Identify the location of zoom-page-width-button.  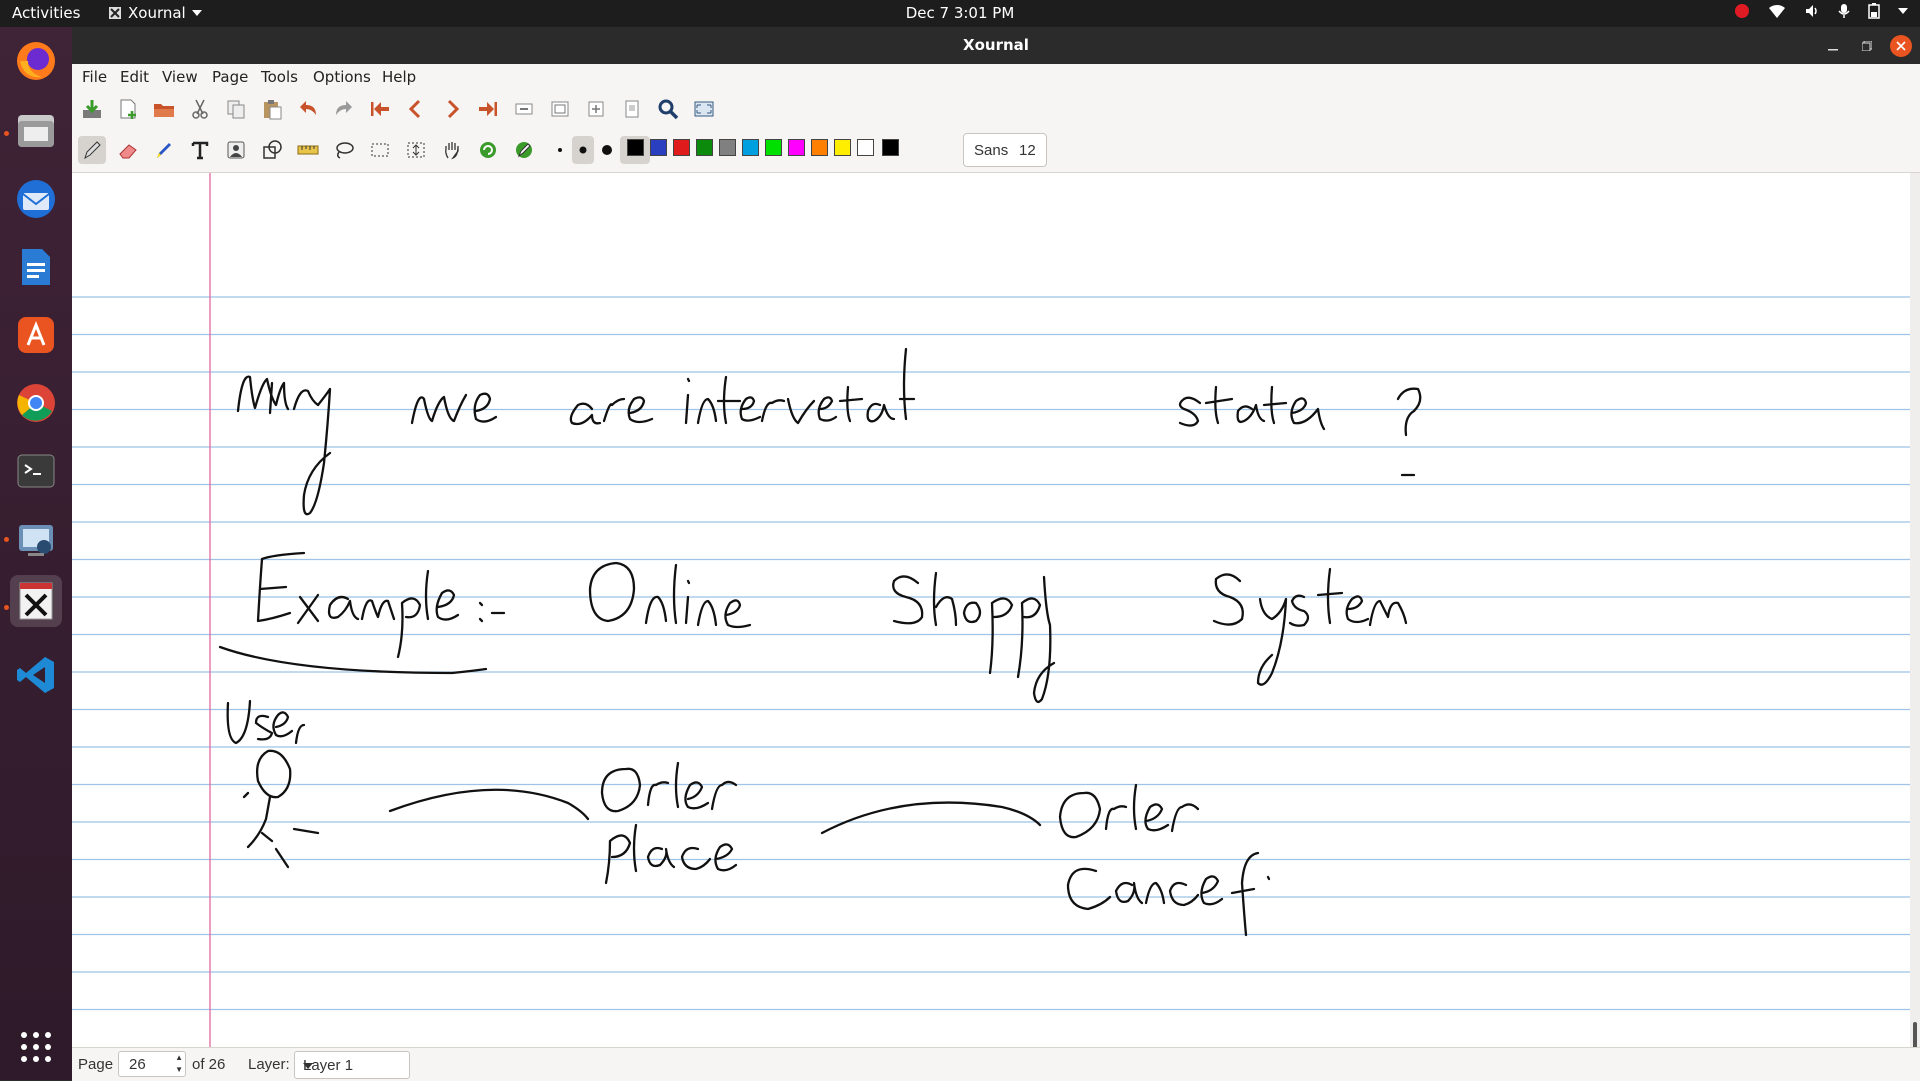
(632, 109).